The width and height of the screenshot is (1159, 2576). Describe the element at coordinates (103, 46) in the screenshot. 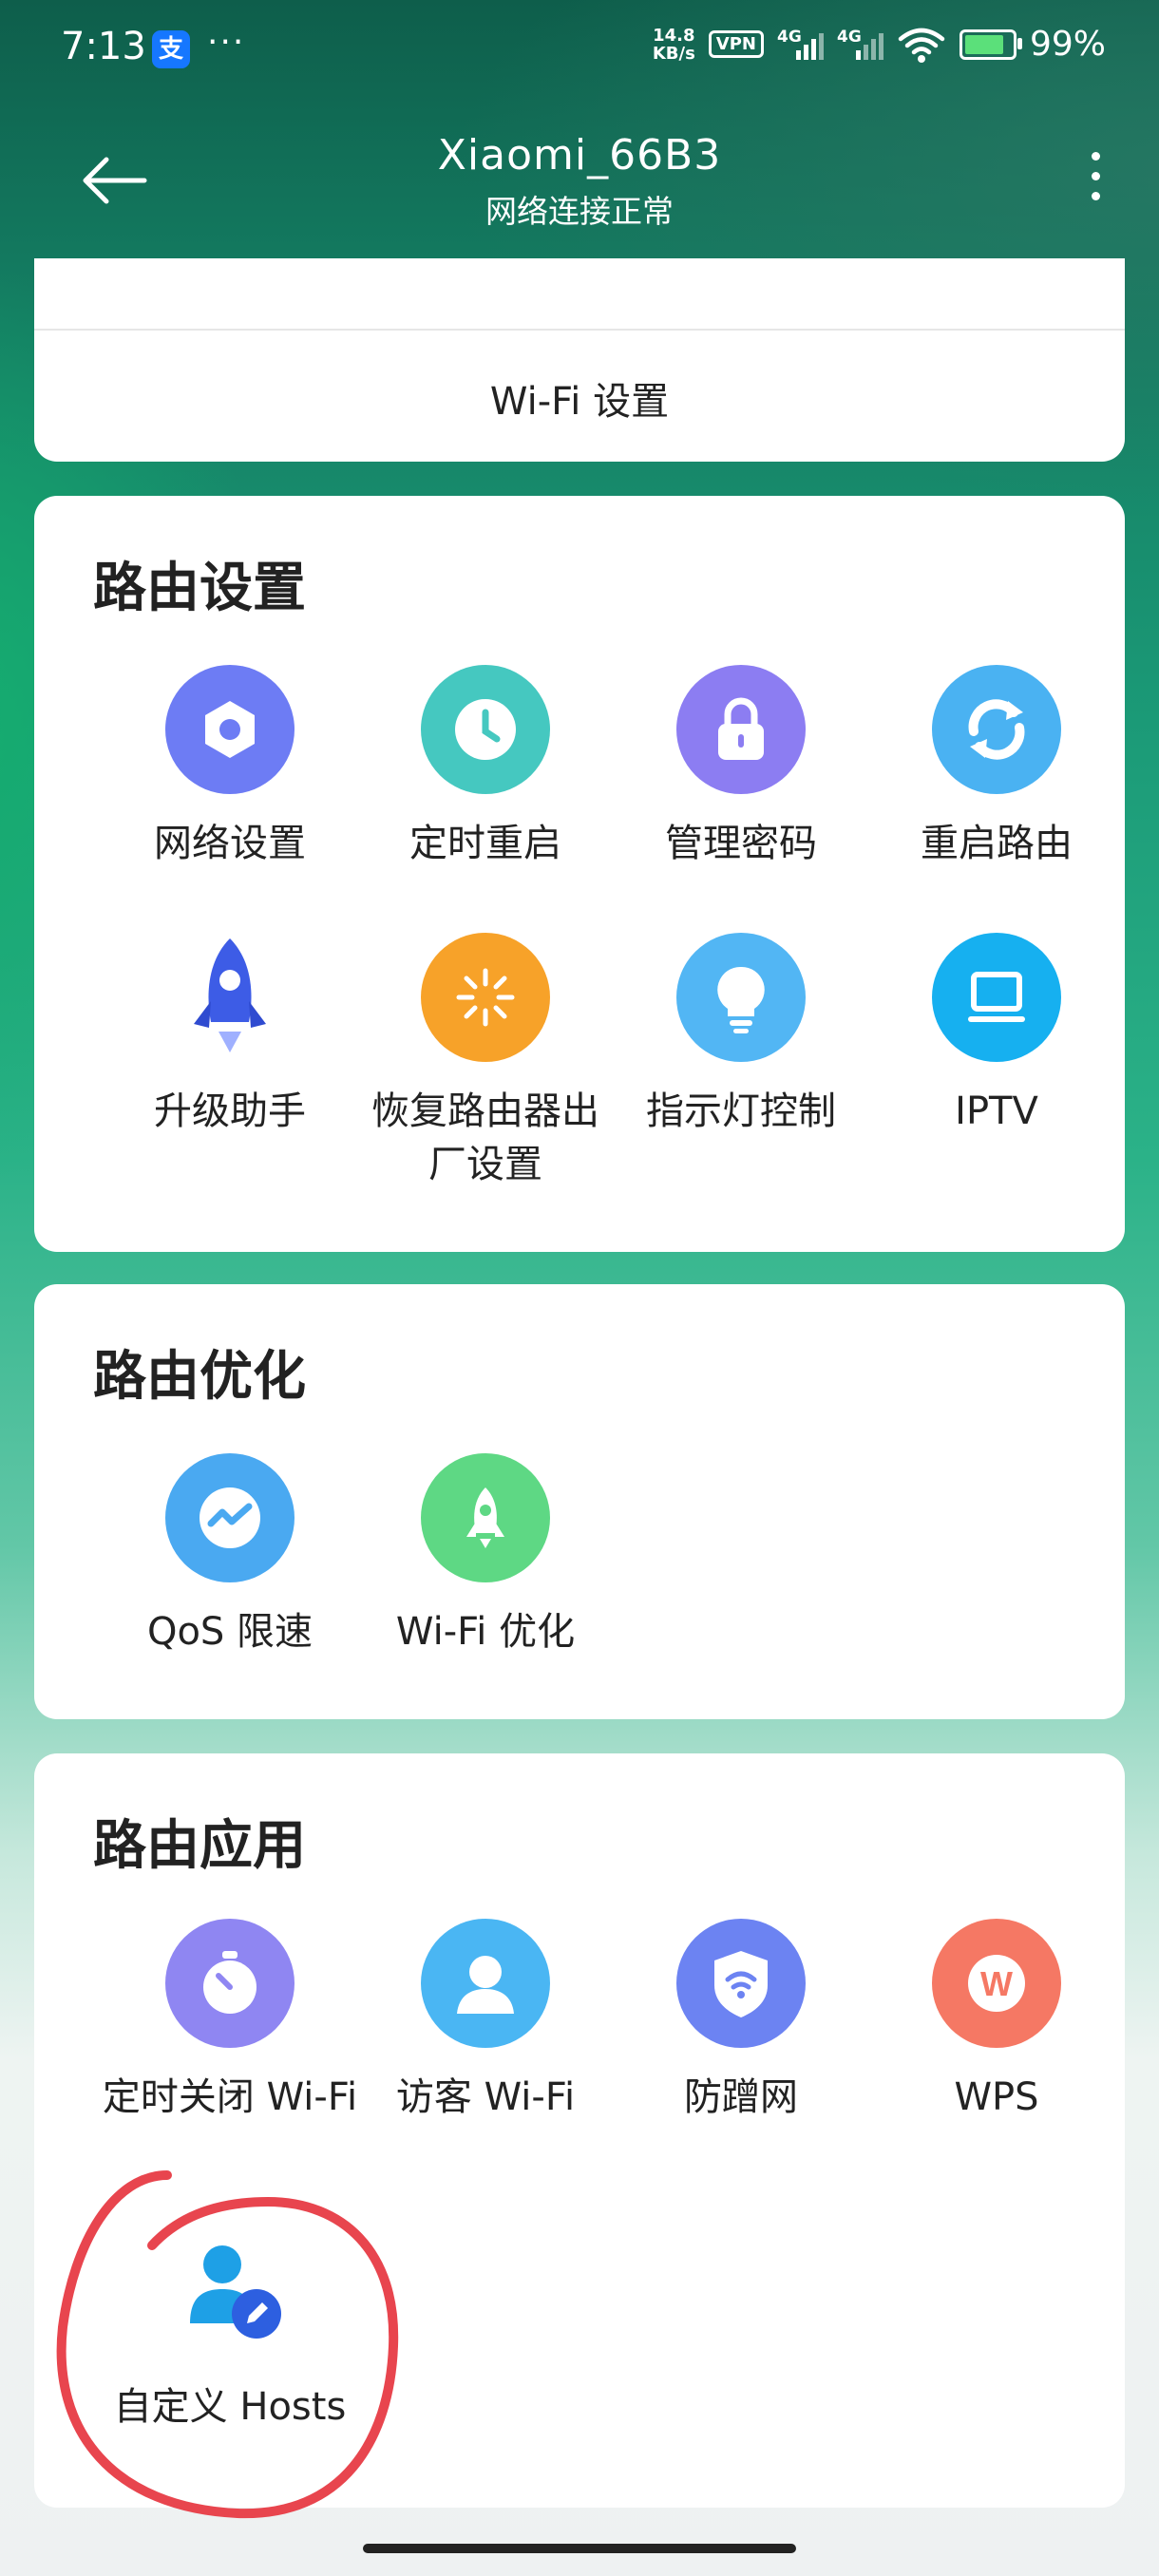

I see `status-time: 7:13` at that location.